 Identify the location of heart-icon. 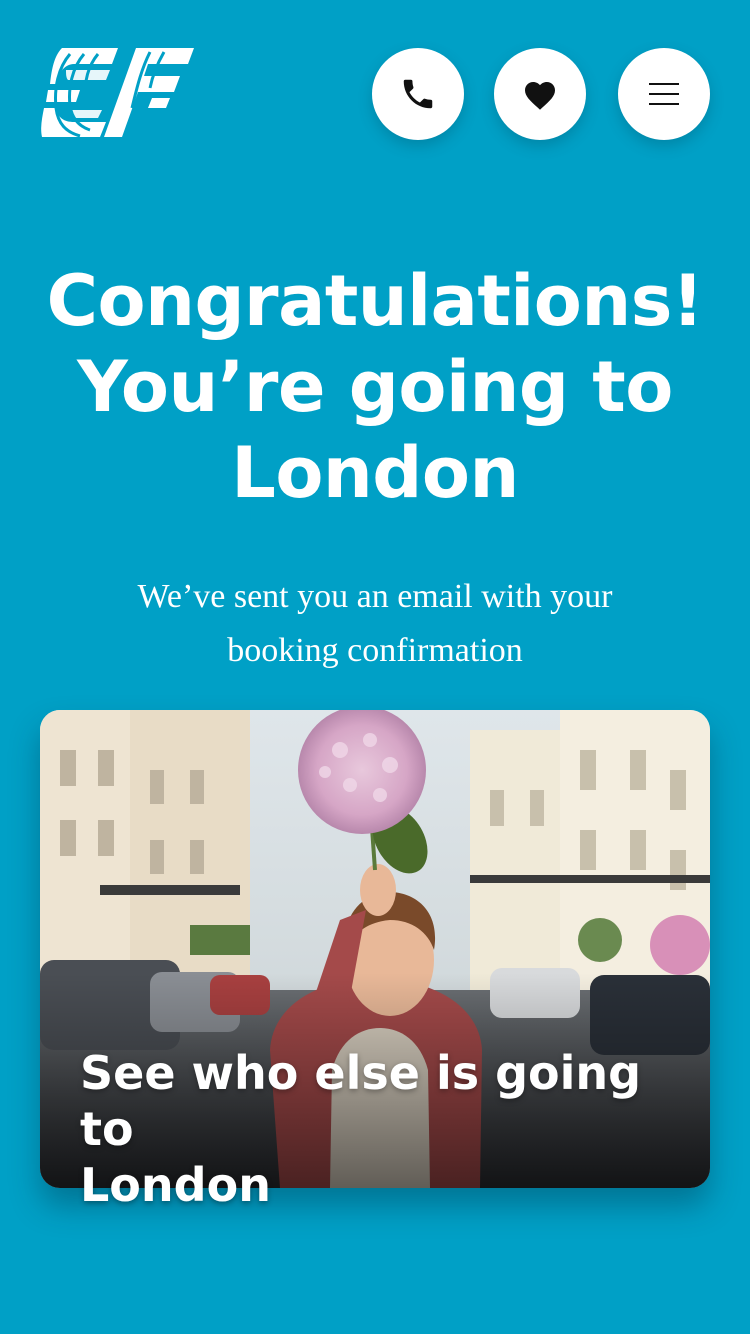
(540, 96).